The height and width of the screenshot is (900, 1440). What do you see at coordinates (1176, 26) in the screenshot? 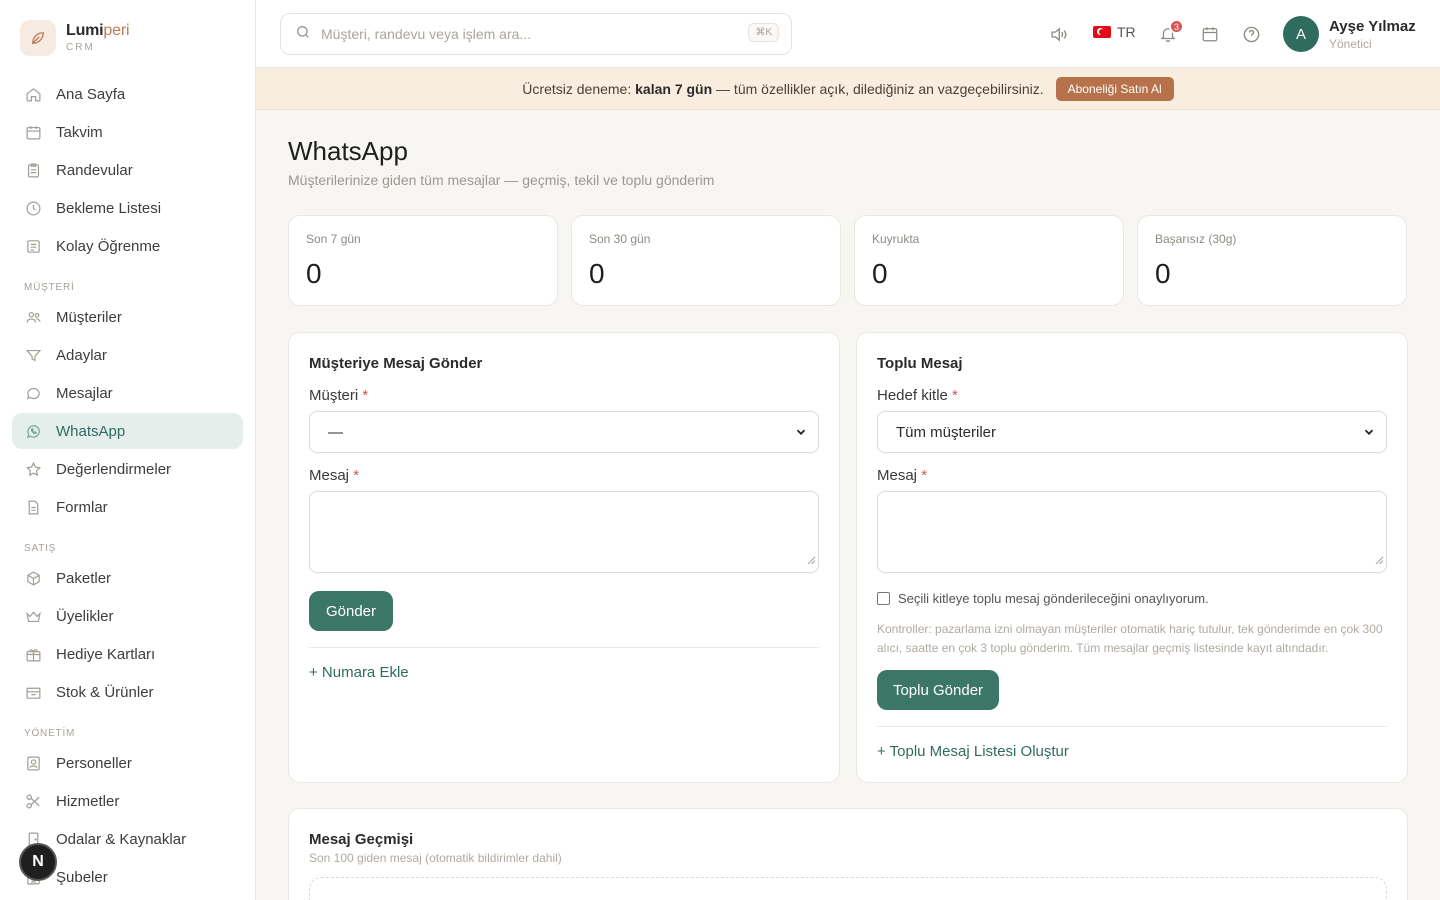
I see `notification-count: 3` at bounding box center [1176, 26].